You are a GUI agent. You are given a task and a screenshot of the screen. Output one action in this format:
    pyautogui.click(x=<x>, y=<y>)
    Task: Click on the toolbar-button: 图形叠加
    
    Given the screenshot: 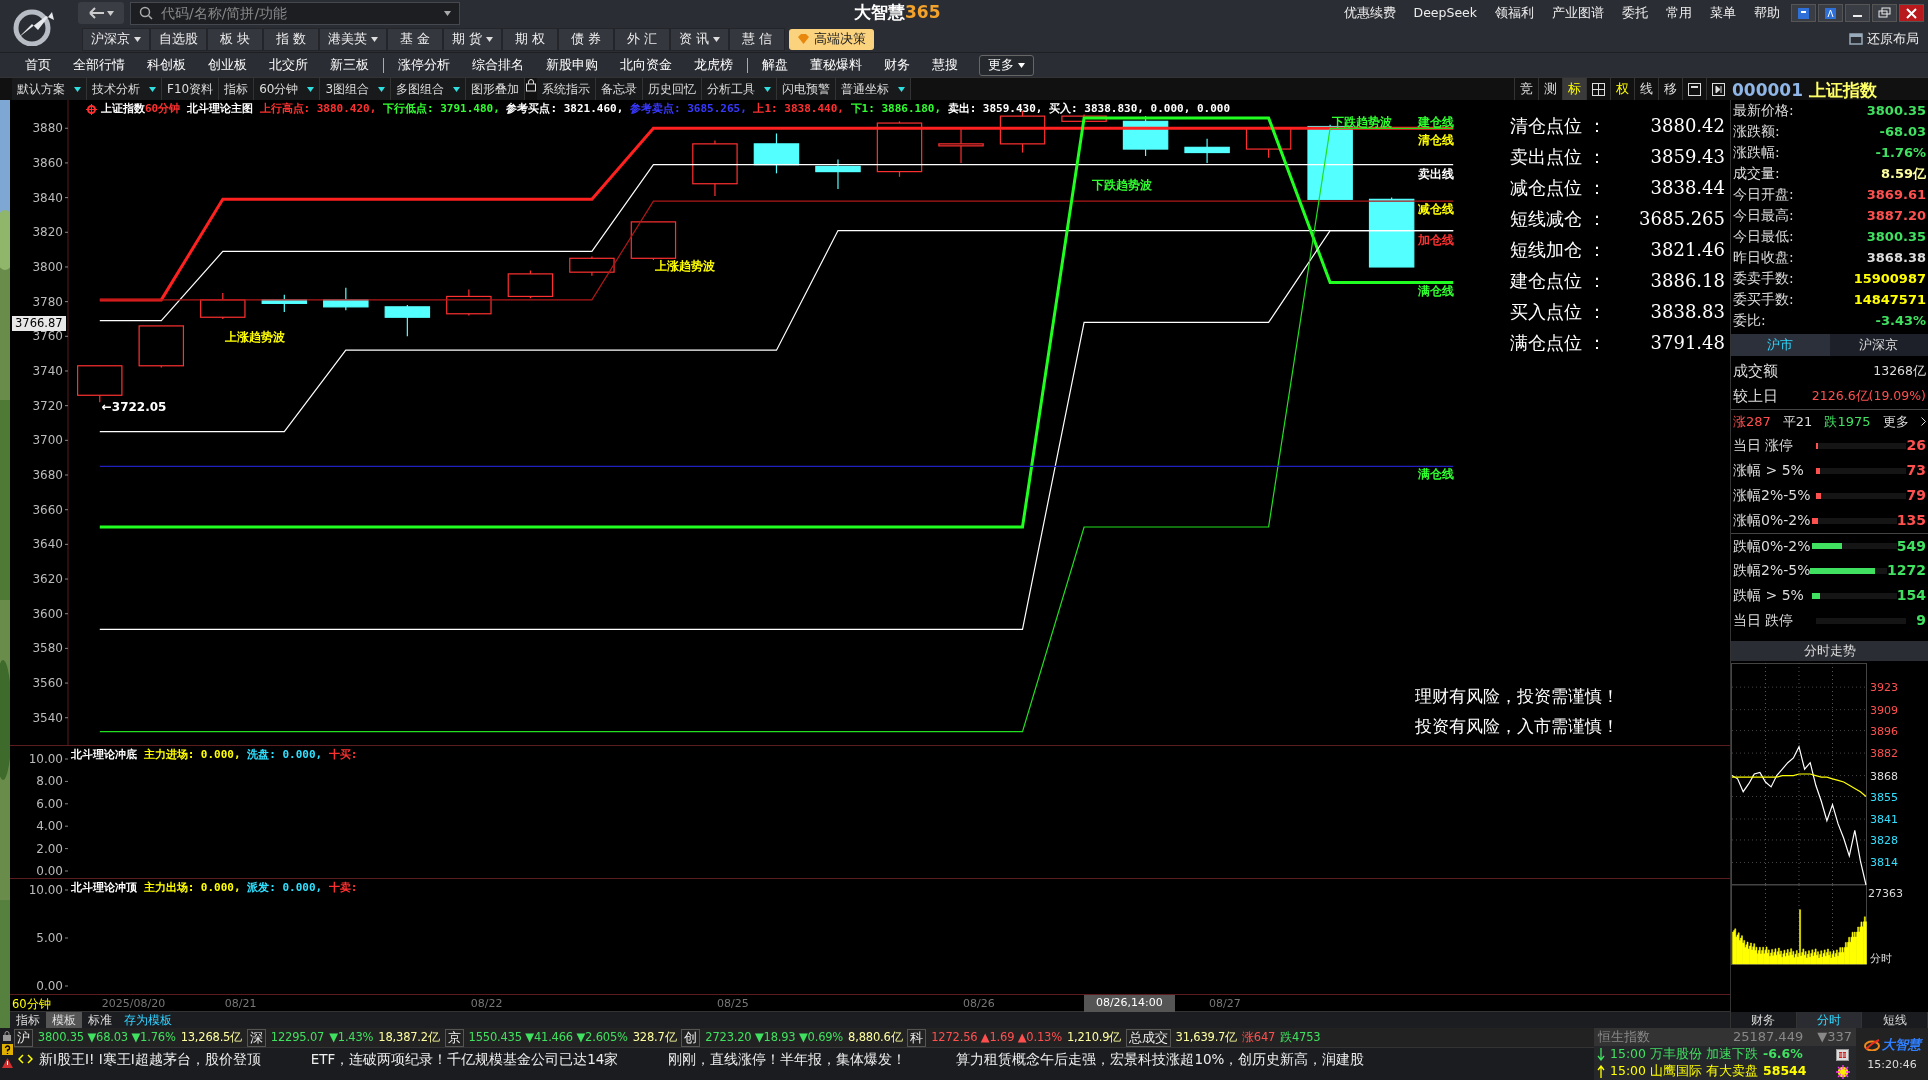 What is the action you would take?
    pyautogui.click(x=496, y=89)
    